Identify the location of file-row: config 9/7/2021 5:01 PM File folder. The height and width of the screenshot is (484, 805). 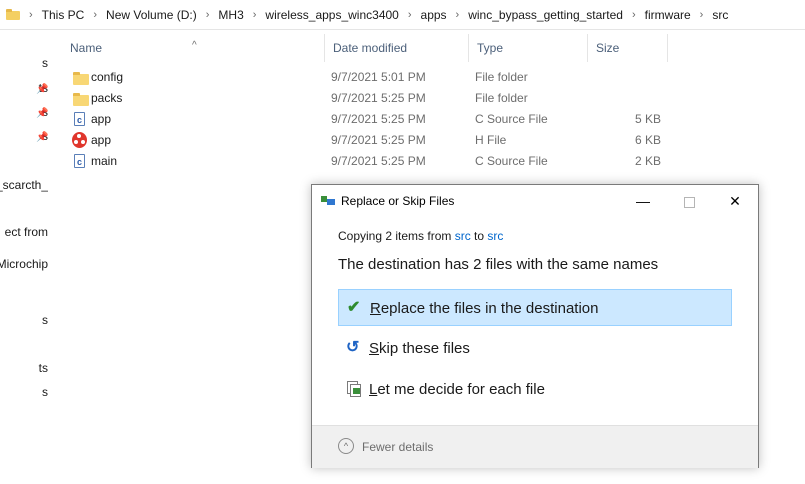
(368, 77).